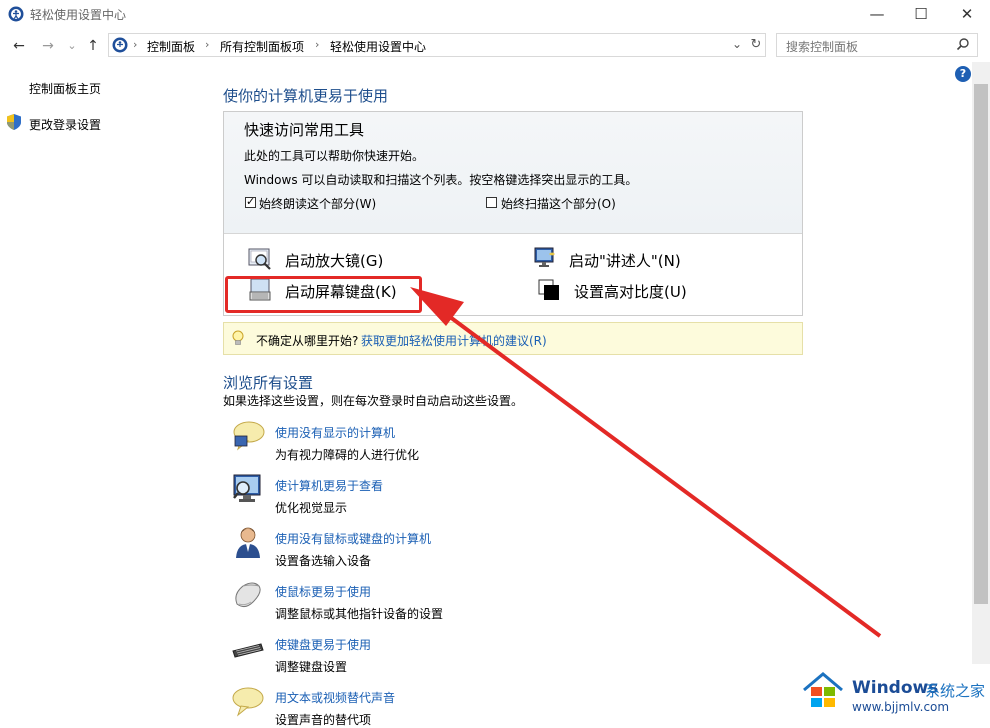  What do you see at coordinates (359, 614) in the screenshot?
I see `settings-desc-mouse: 调整鼠标或其他指针设备的设置` at bounding box center [359, 614].